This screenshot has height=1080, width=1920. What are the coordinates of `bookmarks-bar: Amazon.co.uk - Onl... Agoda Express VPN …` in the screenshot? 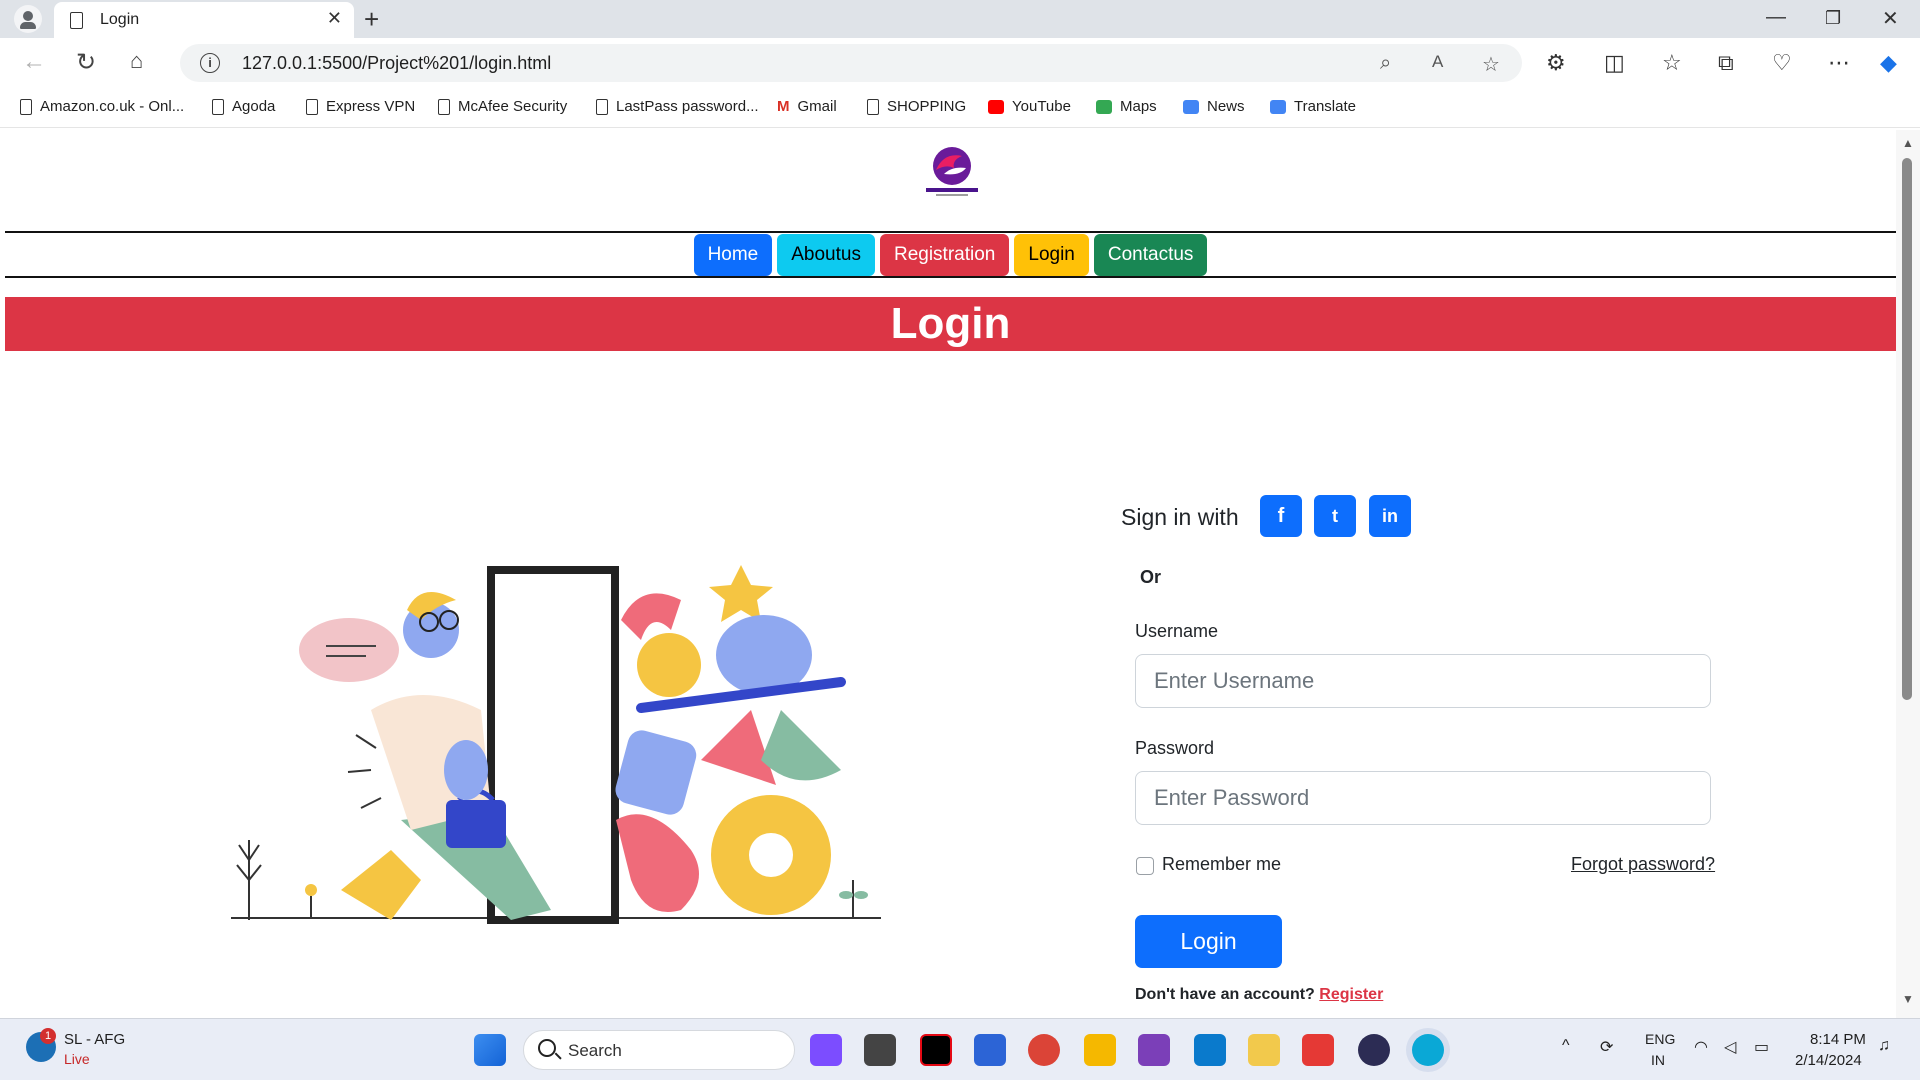 It's located at (960, 108).